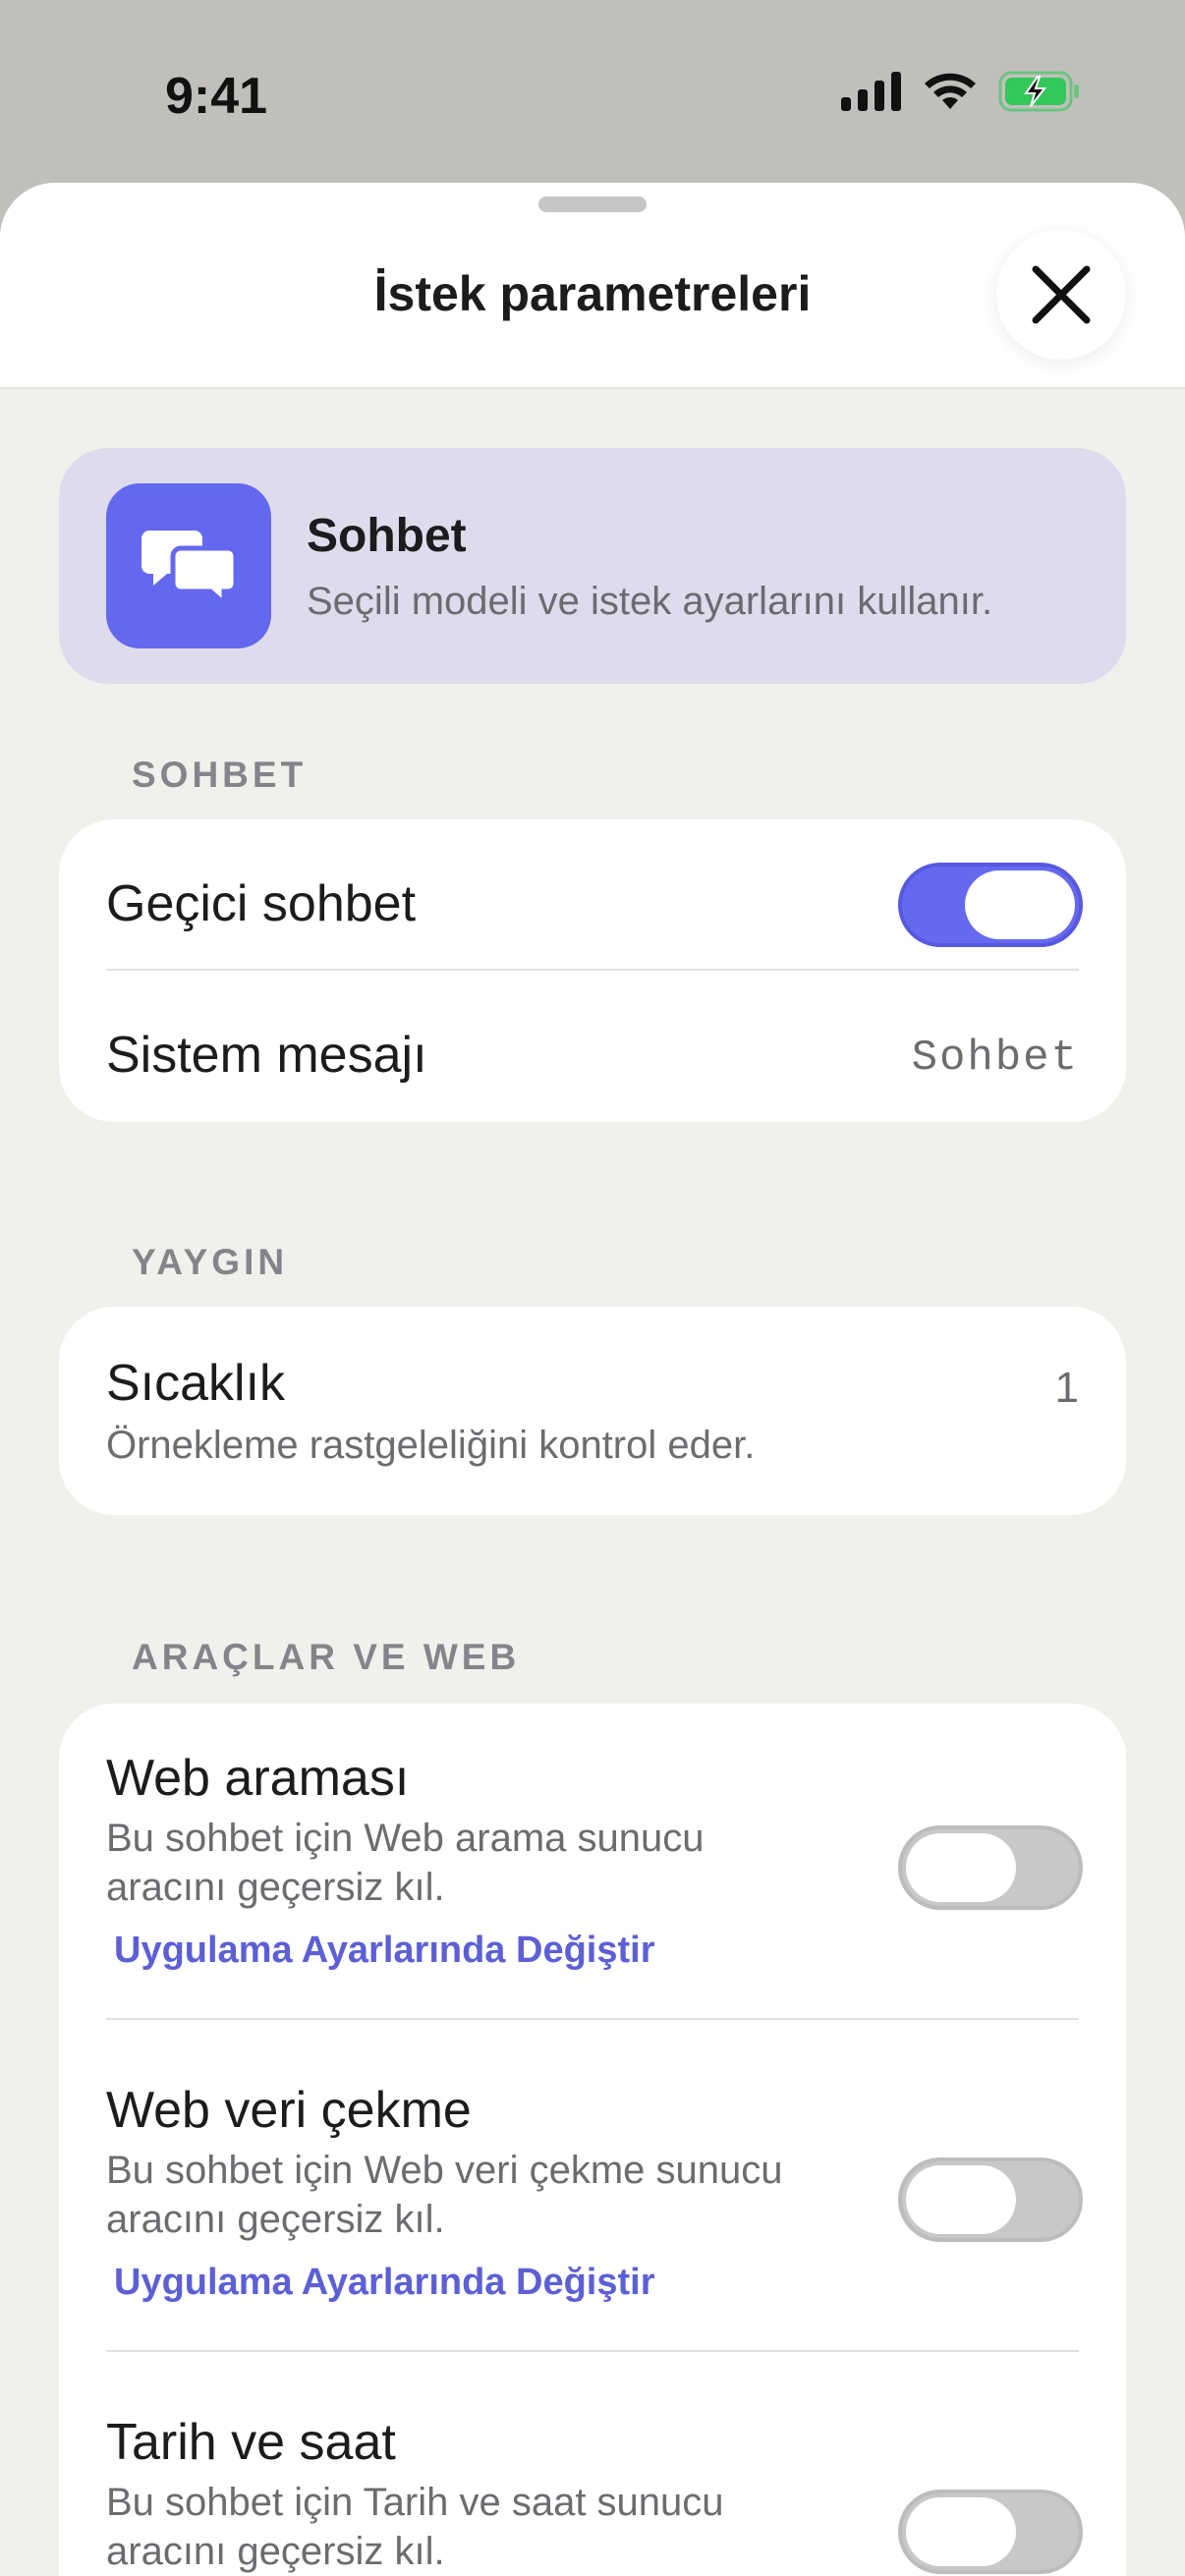  Describe the element at coordinates (220, 775) in the screenshot. I see `section-label-chat: SOHBET` at that location.